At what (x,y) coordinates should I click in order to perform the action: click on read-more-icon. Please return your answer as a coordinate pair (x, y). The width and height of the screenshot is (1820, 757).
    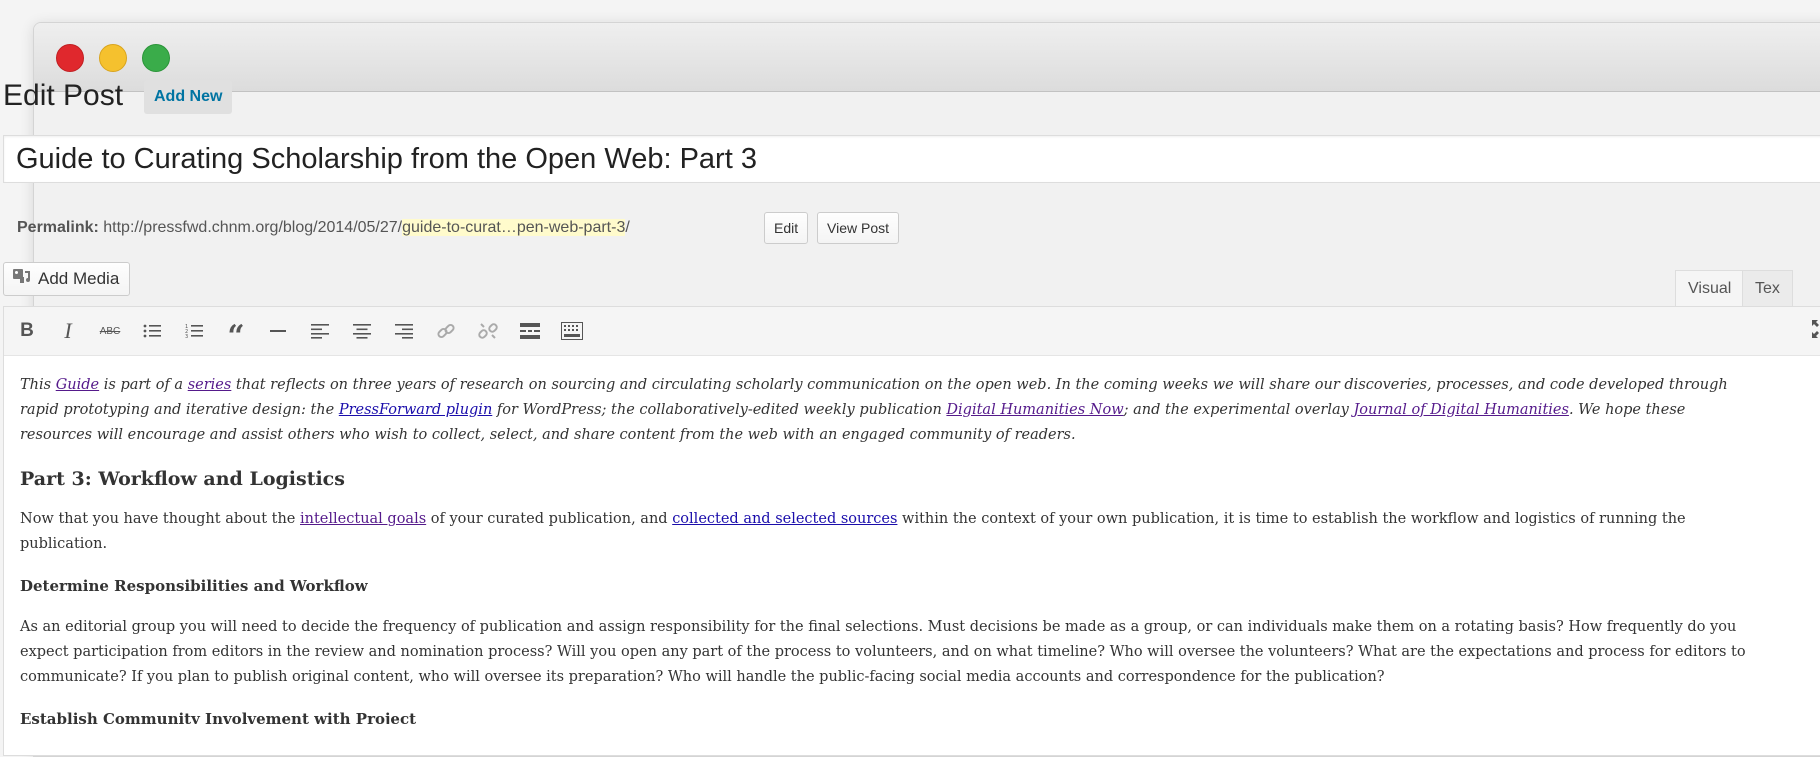
    Looking at the image, I should click on (530, 331).